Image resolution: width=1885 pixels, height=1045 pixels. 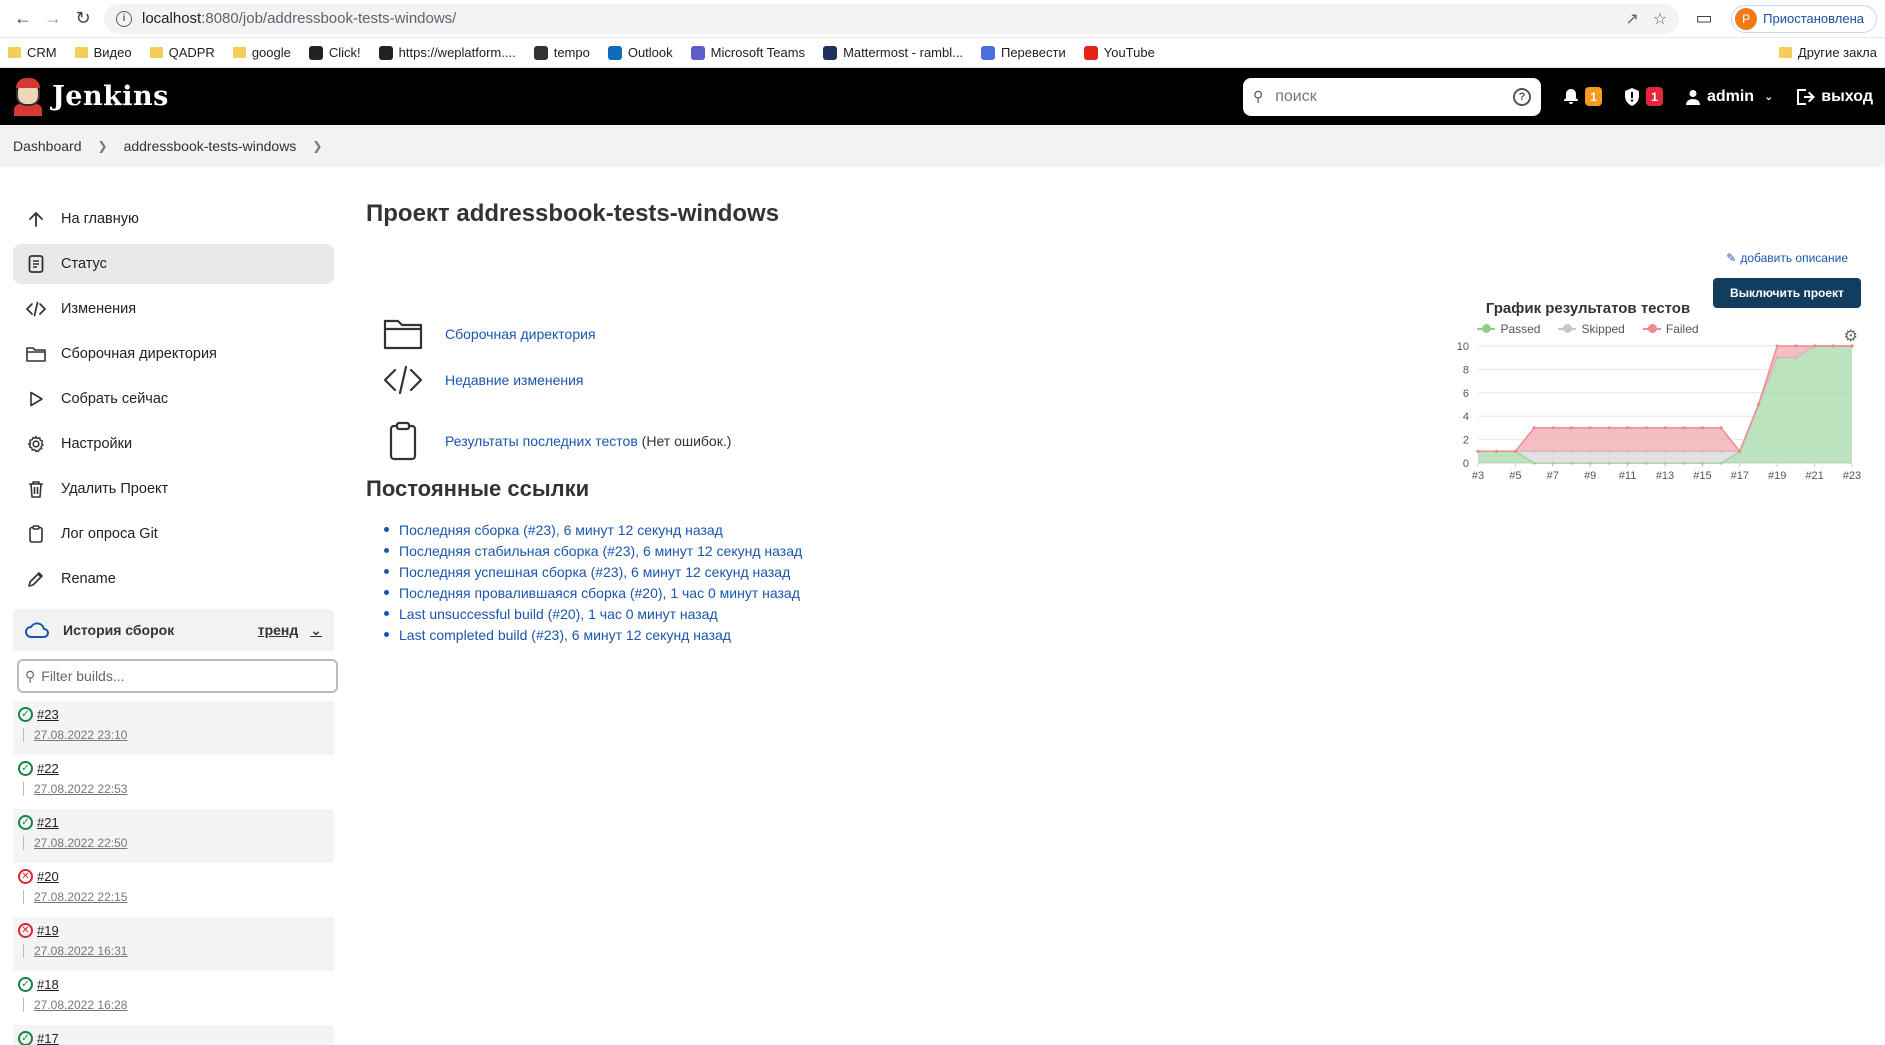 What do you see at coordinates (1834, 97) in the screenshot?
I see `logout-button: выход` at bounding box center [1834, 97].